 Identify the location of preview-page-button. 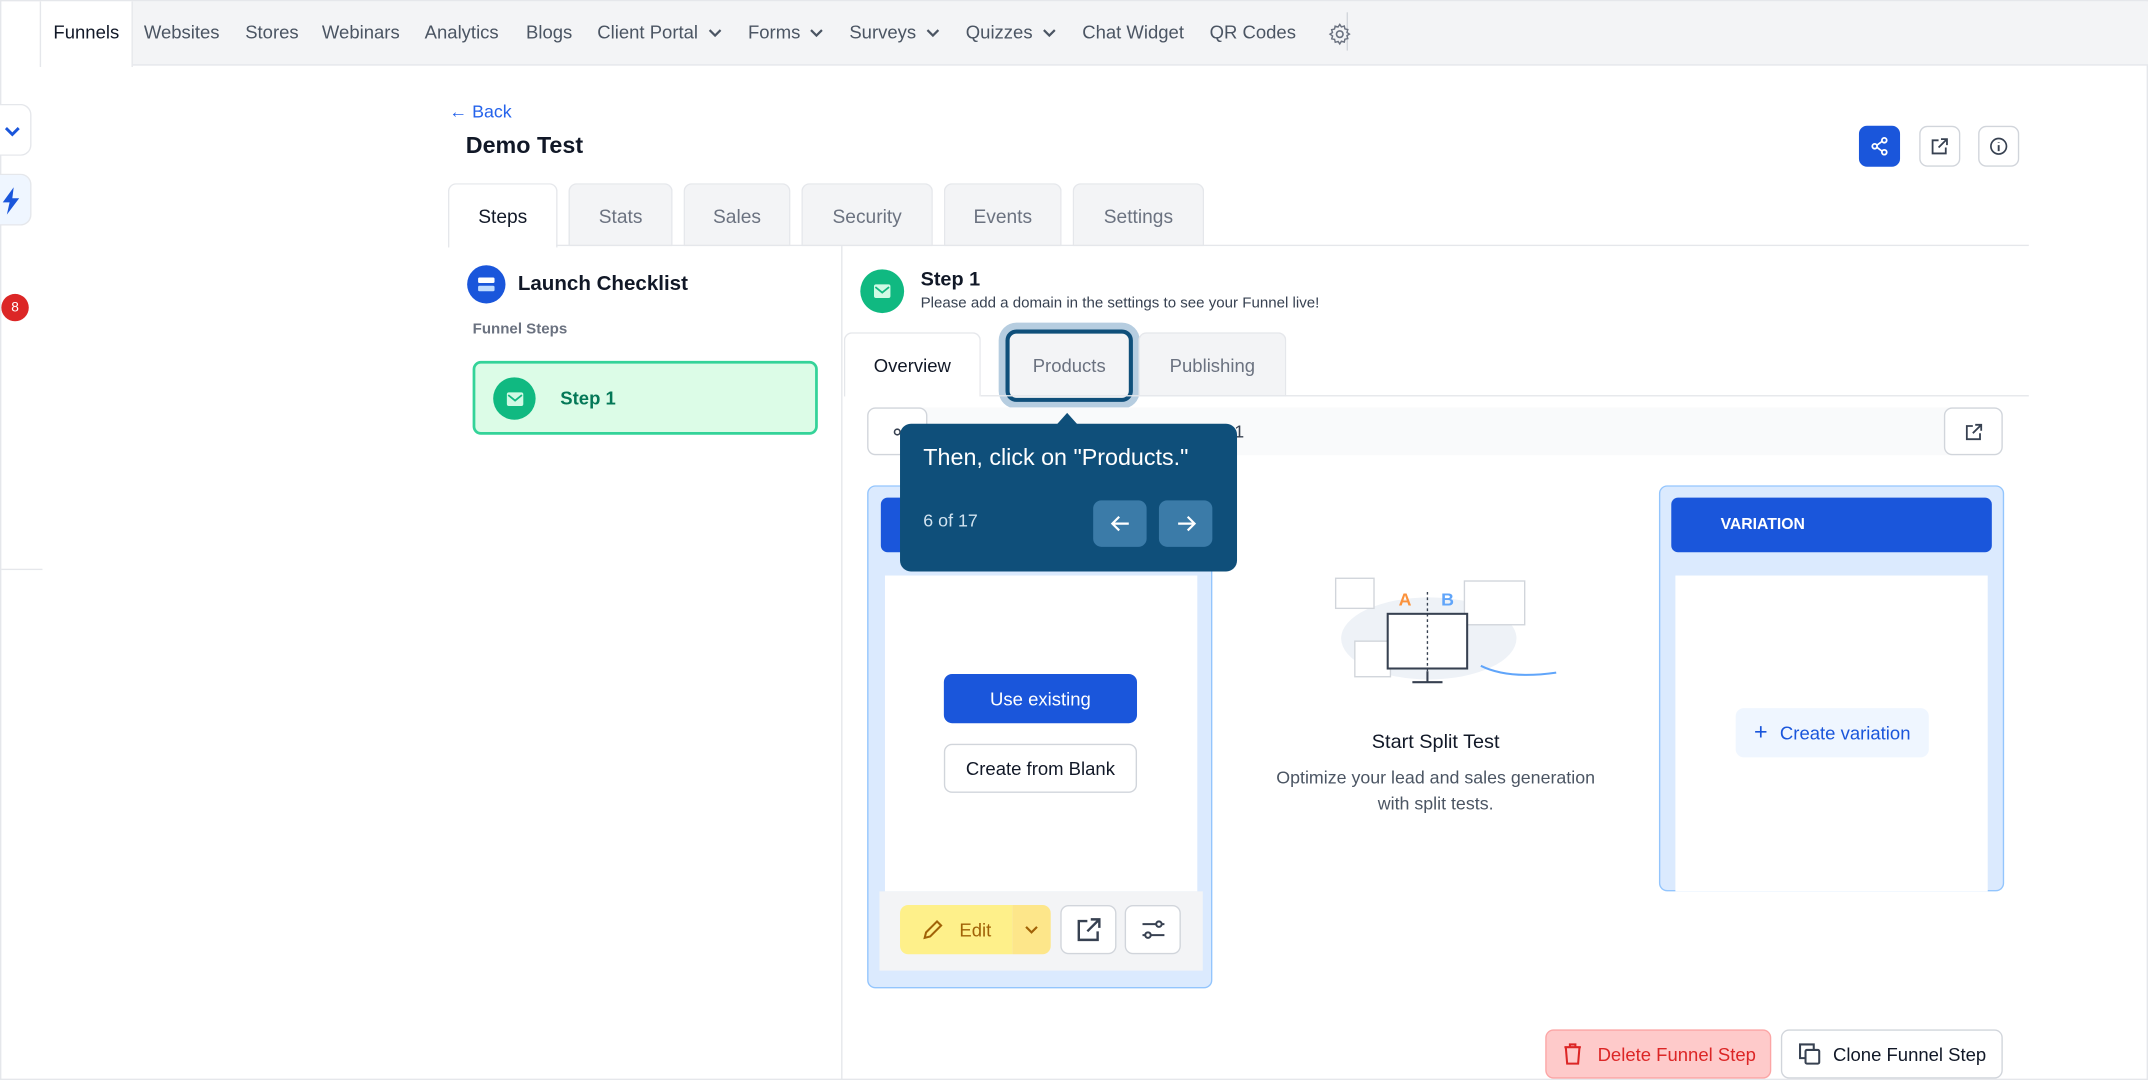
(1088, 930).